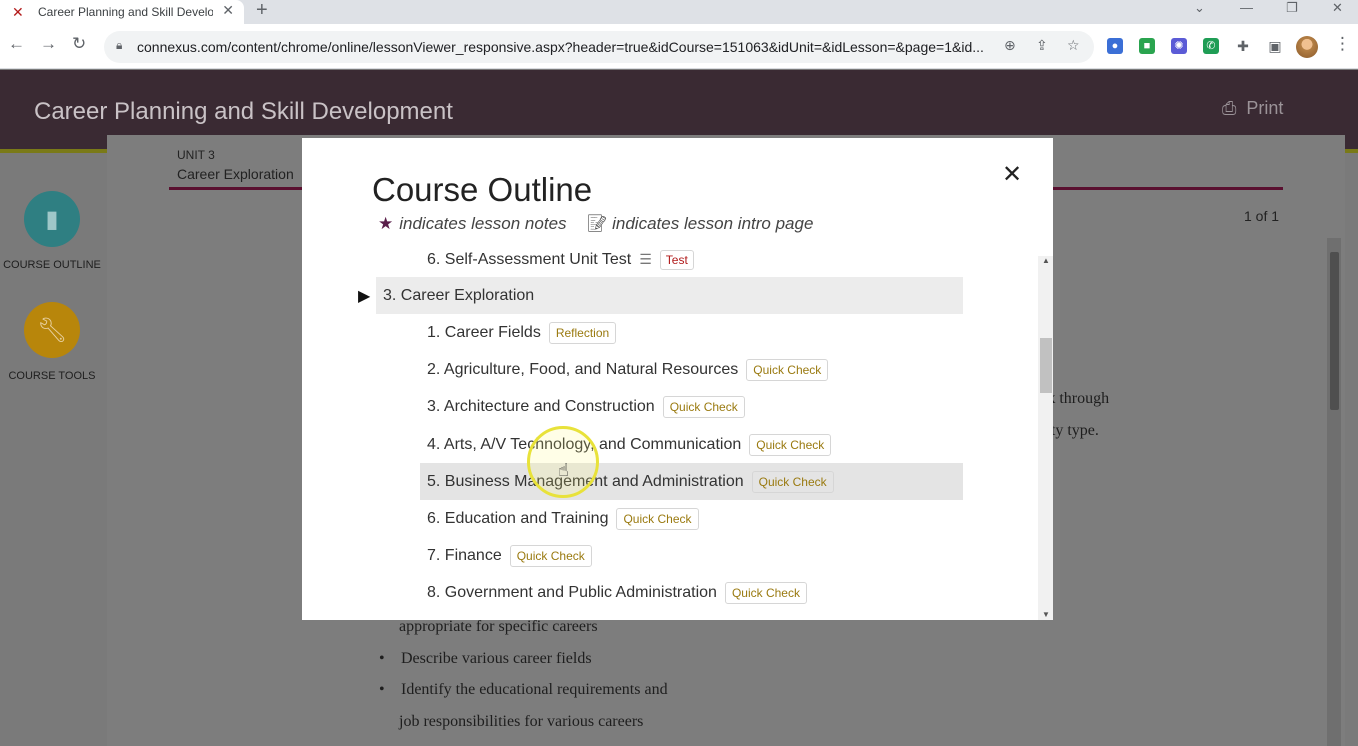 This screenshot has height=746, width=1358. Describe the element at coordinates (498, 626) in the screenshot. I see `lesson-text: appropriate for specific careers` at that location.